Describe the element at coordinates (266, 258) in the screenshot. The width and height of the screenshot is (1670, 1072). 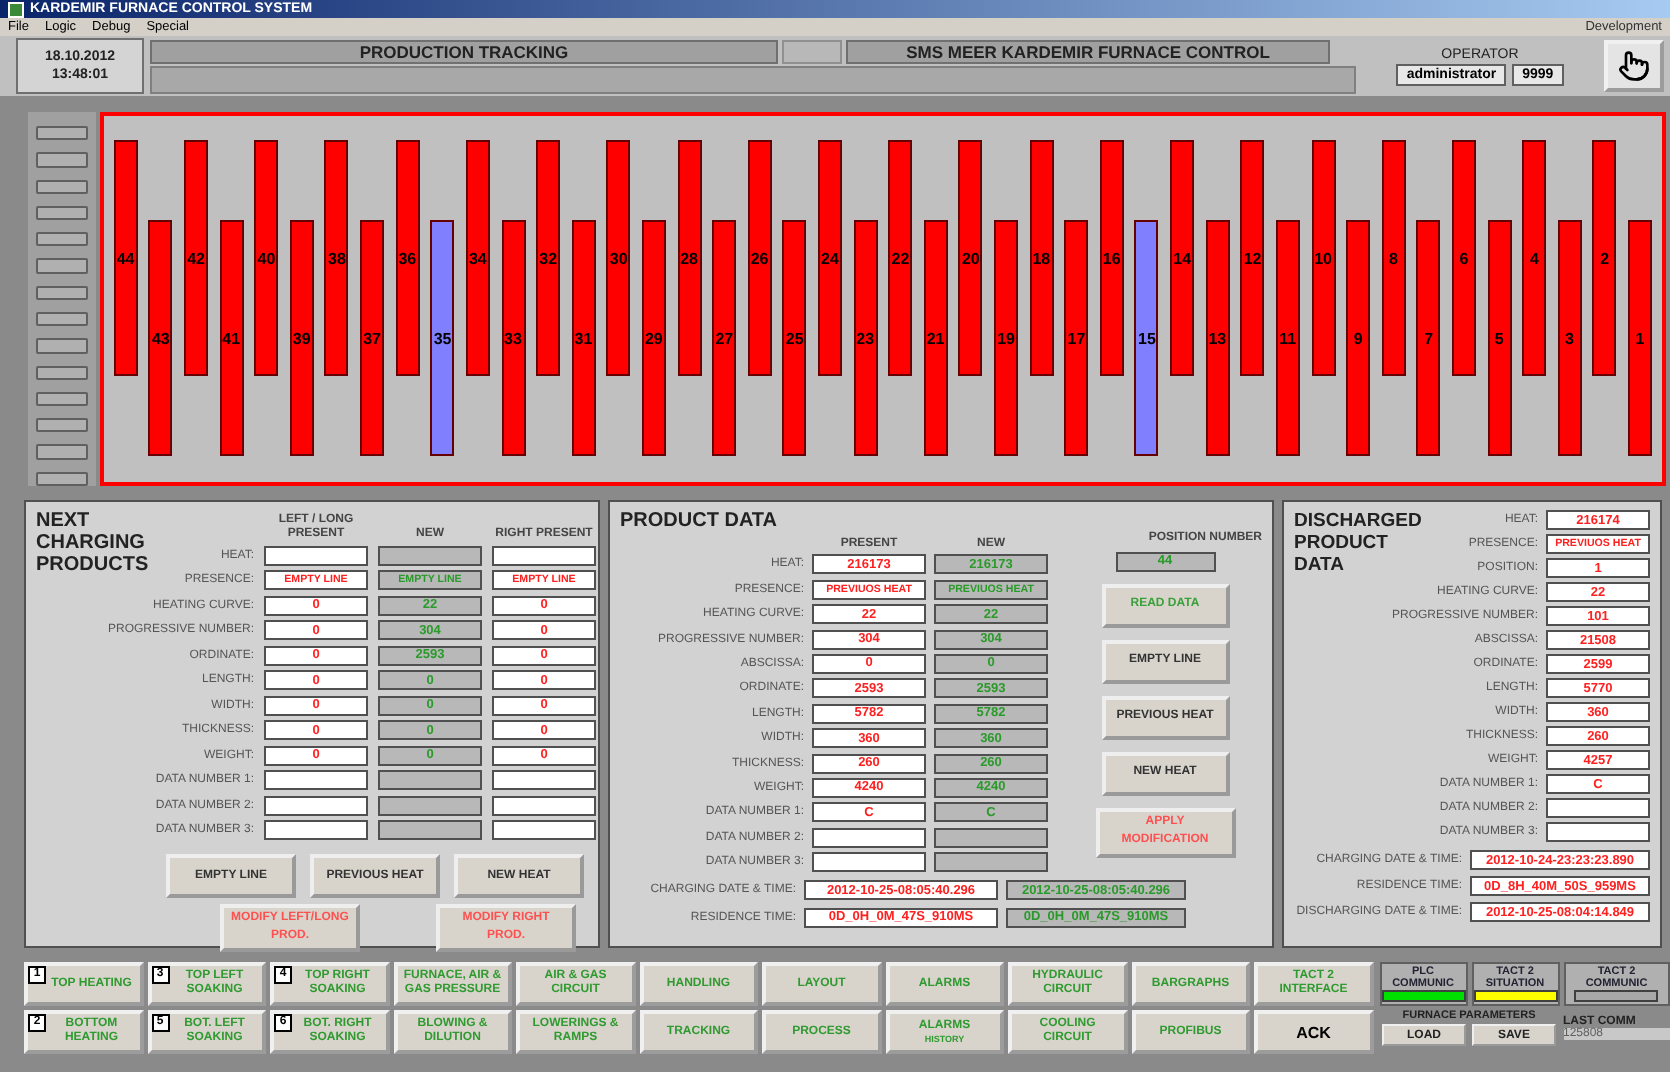
I see `slab: 40` at that location.